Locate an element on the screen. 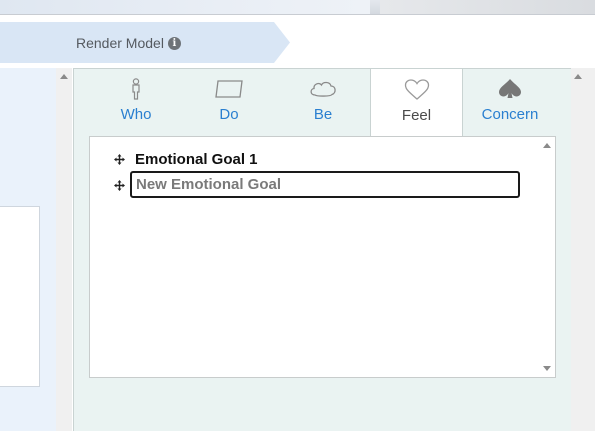  preview-shade is located at coordinates (487, 7).